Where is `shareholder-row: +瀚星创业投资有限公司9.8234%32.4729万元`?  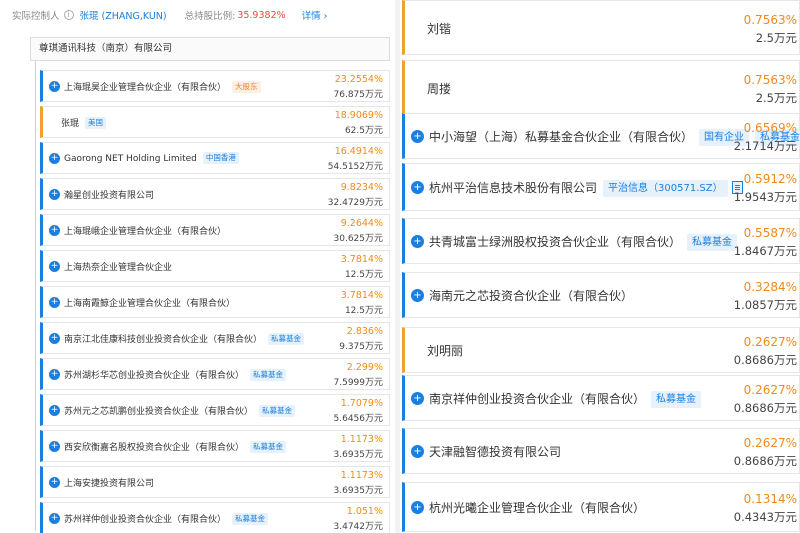 shareholder-row: +瀚星创业投资有限公司9.8234%32.4729万元 is located at coordinates (215, 194).